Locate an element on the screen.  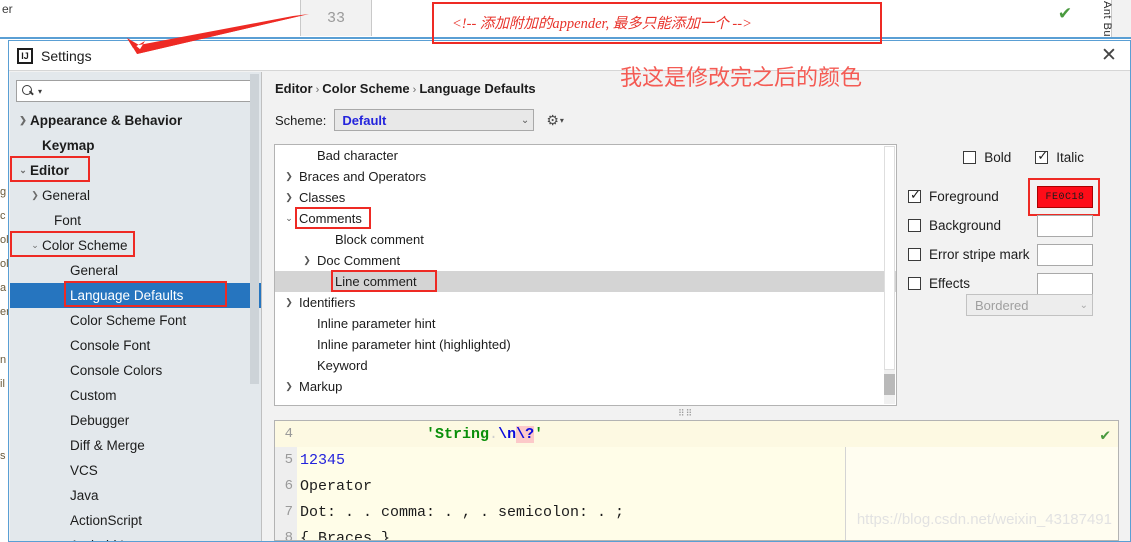
background-checkbox is located at coordinates (914, 225).